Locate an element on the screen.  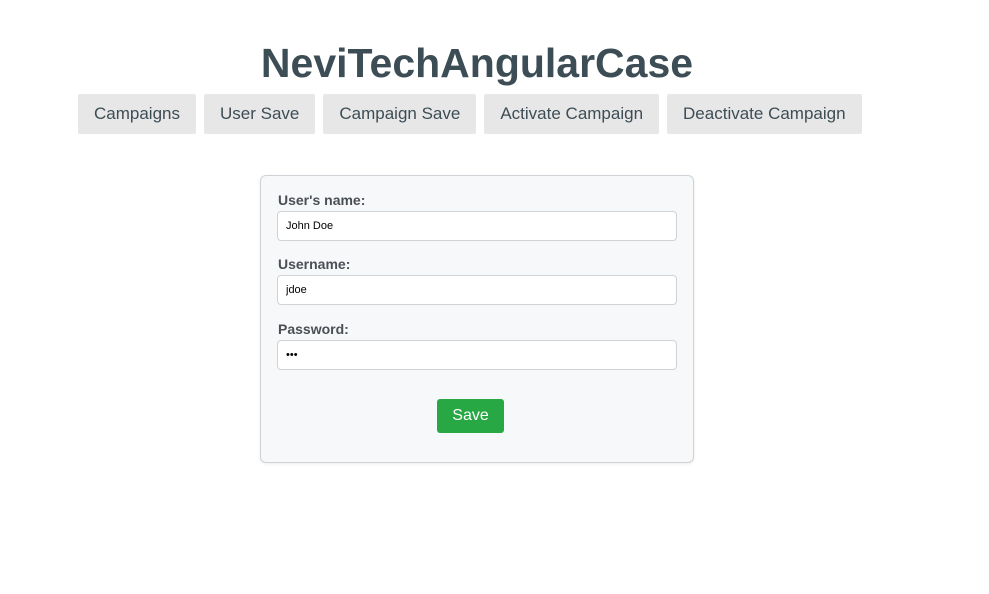
username-label: Username: is located at coordinates (314, 264).